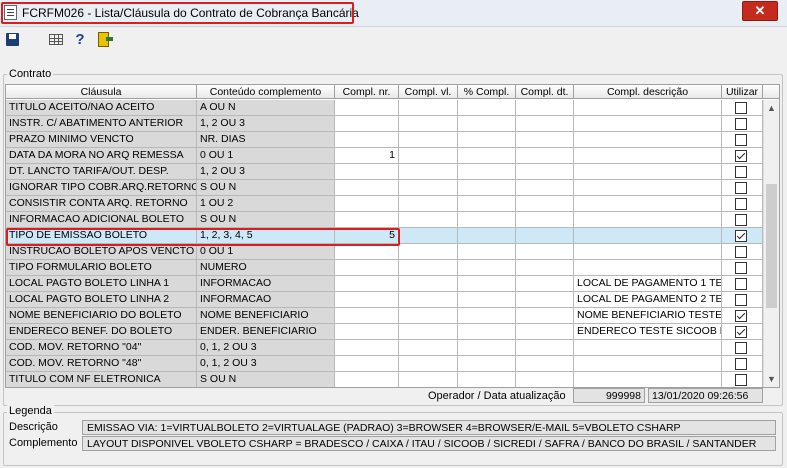  I want to click on cell-clausula: INSTR. C/ ABATIMENTO ANTERIOR, so click(101, 124).